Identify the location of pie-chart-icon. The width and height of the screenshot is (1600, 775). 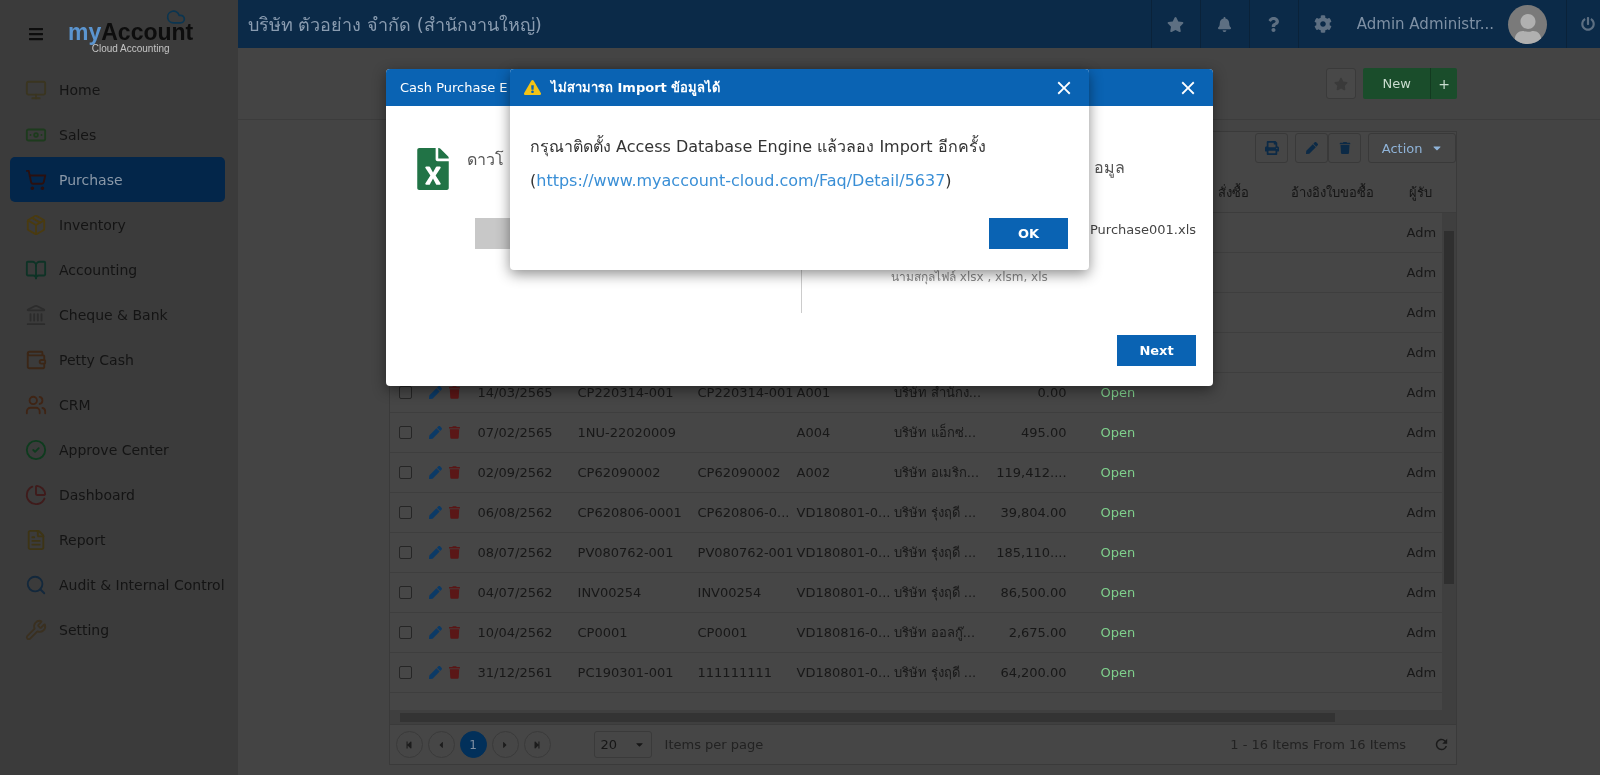
(36, 494).